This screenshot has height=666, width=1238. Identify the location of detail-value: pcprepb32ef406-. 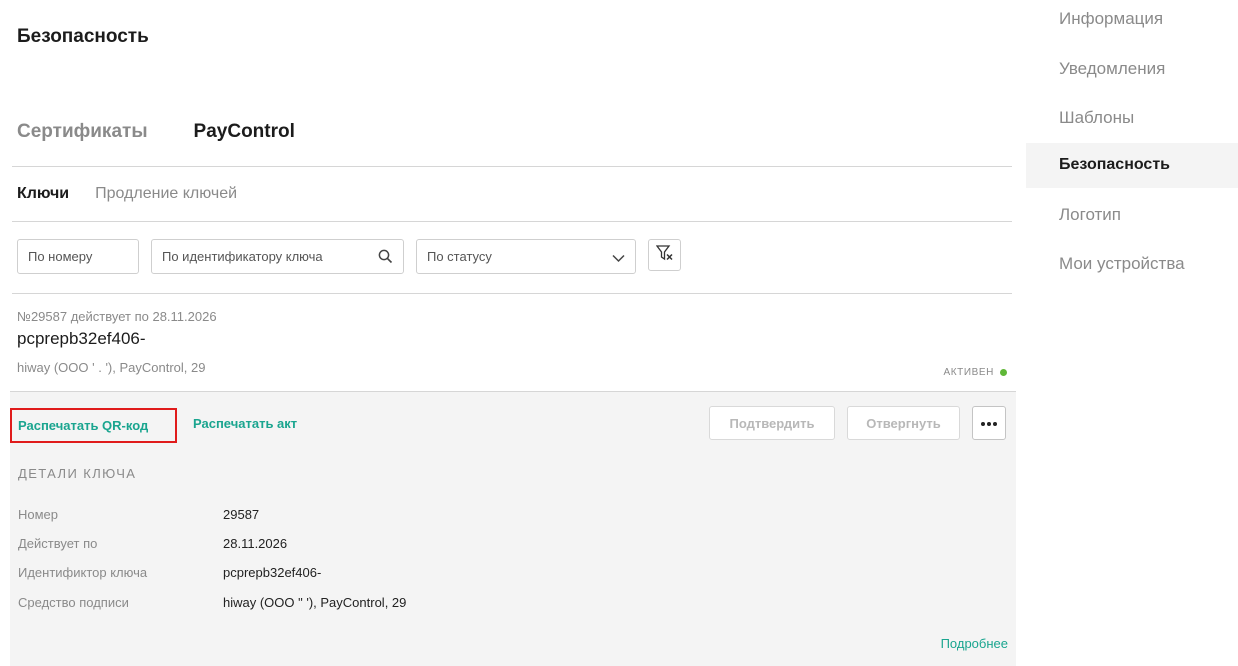
(272, 572).